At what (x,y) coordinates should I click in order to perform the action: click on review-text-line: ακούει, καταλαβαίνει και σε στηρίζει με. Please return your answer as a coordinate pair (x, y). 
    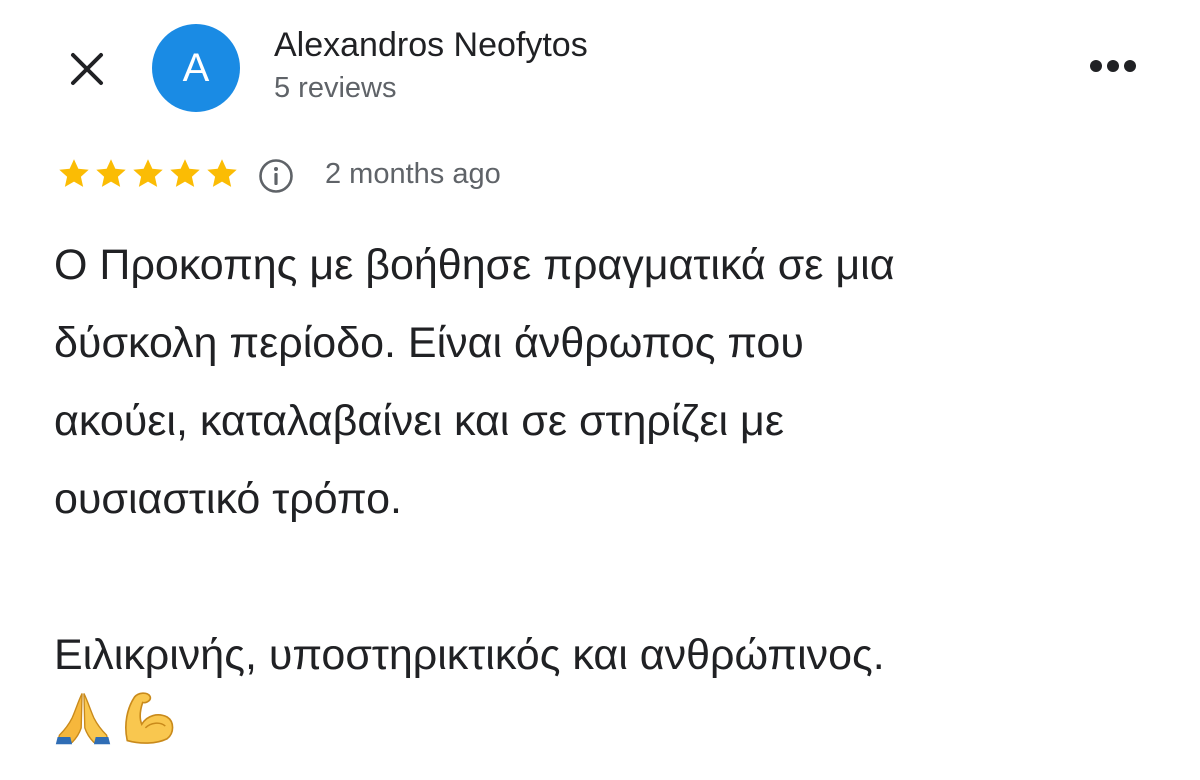
    Looking at the image, I should click on (419, 421).